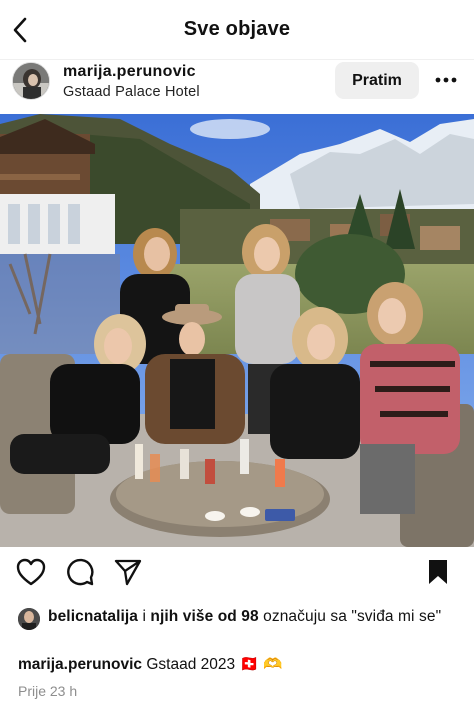 The width and height of the screenshot is (474, 715). Describe the element at coordinates (93, 616) in the screenshot. I see `liker-username: belicnatalija` at that location.